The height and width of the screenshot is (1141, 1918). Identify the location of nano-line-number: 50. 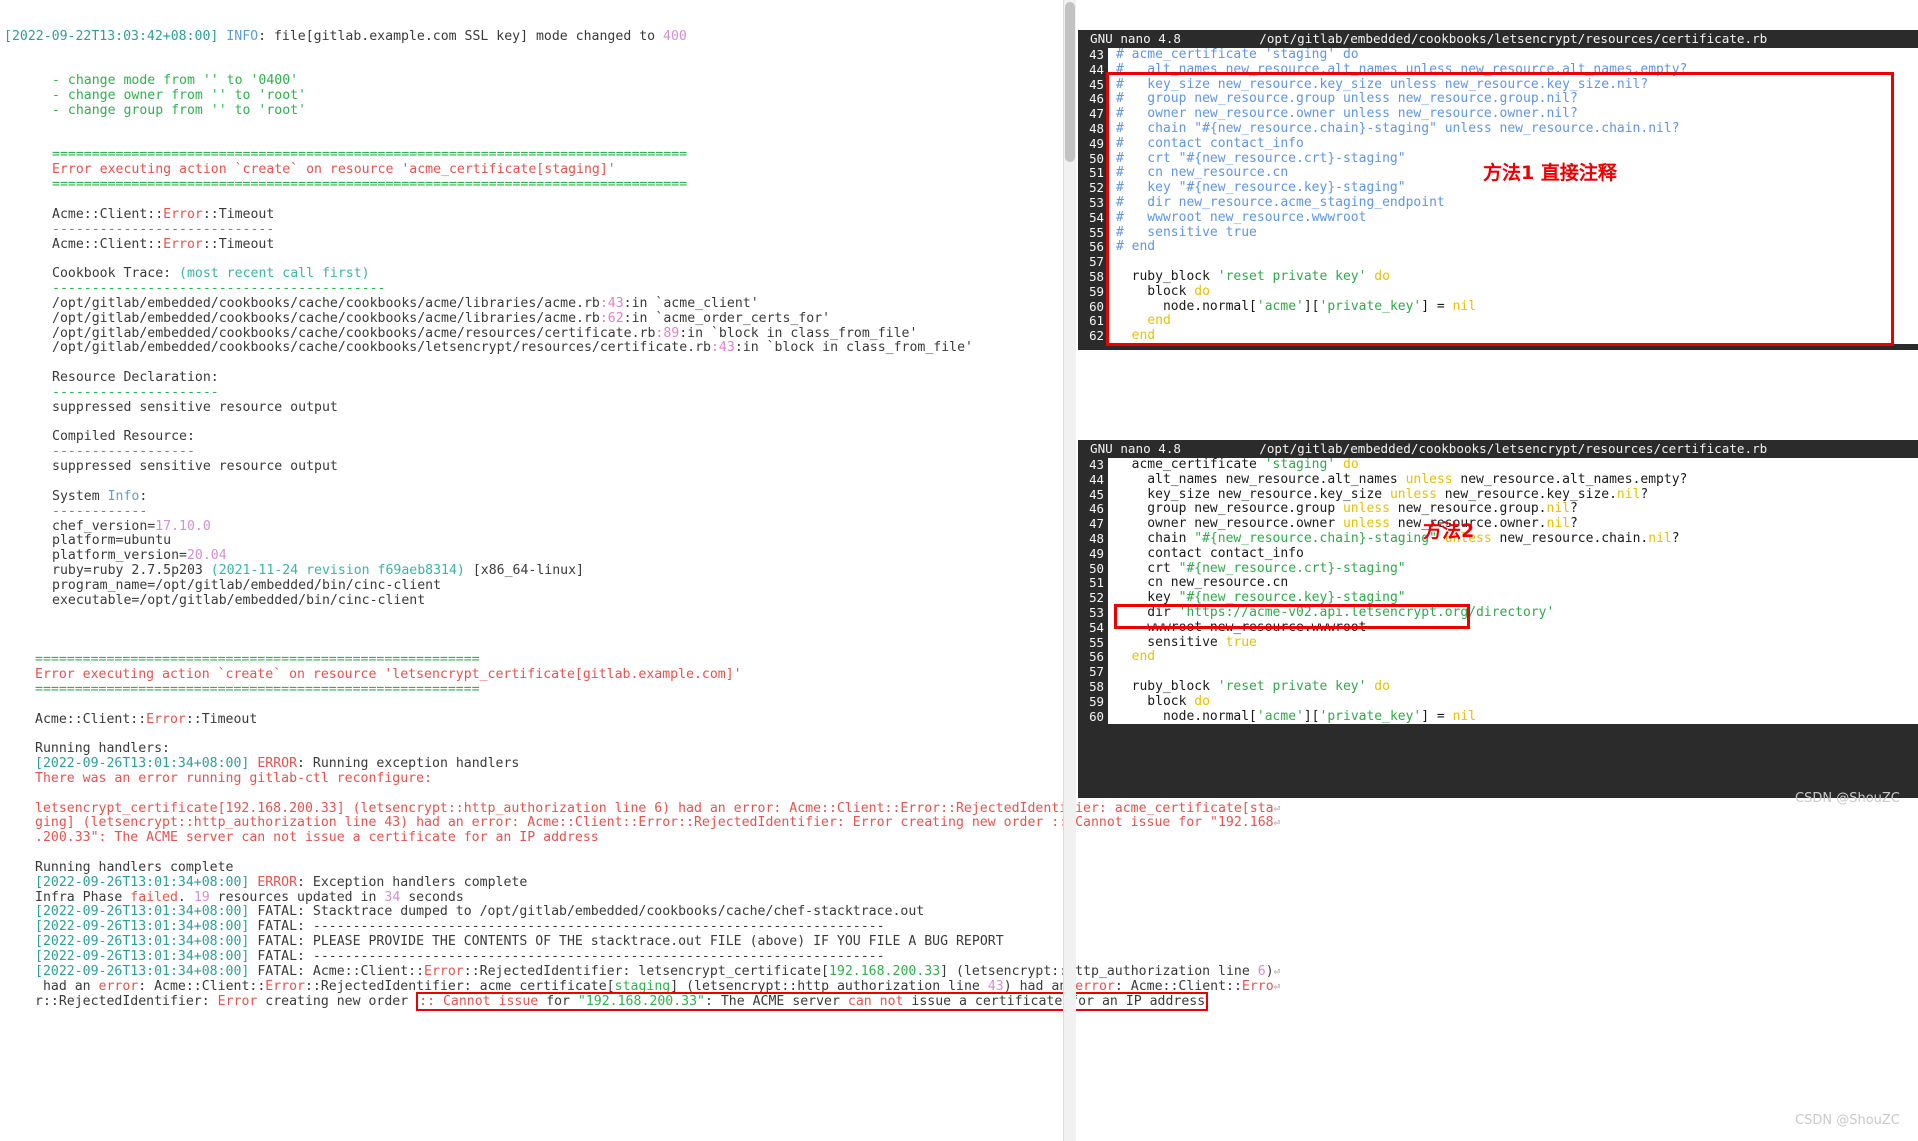
(1093, 569).